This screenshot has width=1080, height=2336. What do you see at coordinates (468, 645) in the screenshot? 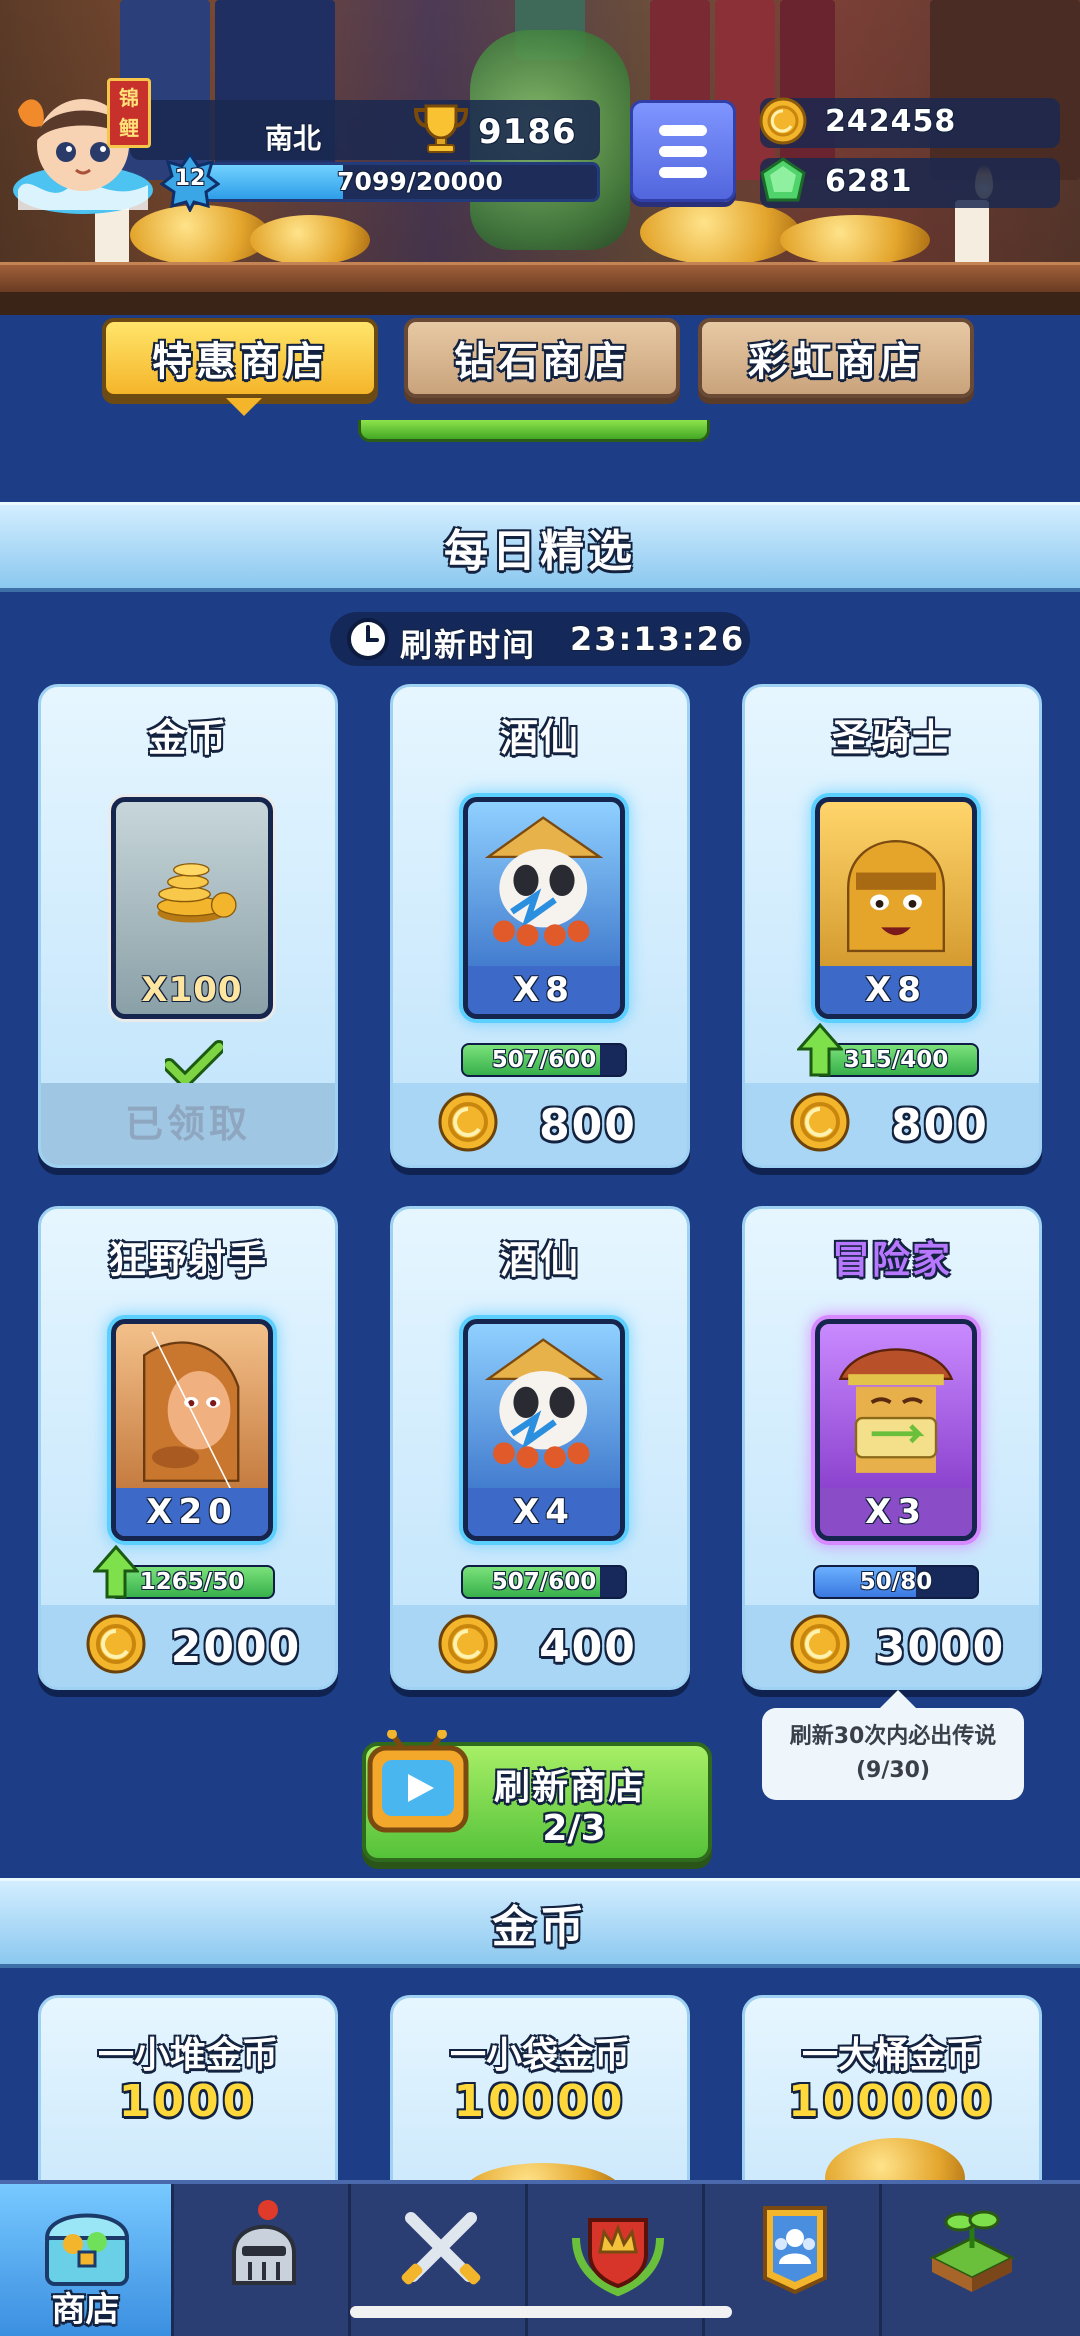
I see `refresh-time-label: 刷新时间` at bounding box center [468, 645].